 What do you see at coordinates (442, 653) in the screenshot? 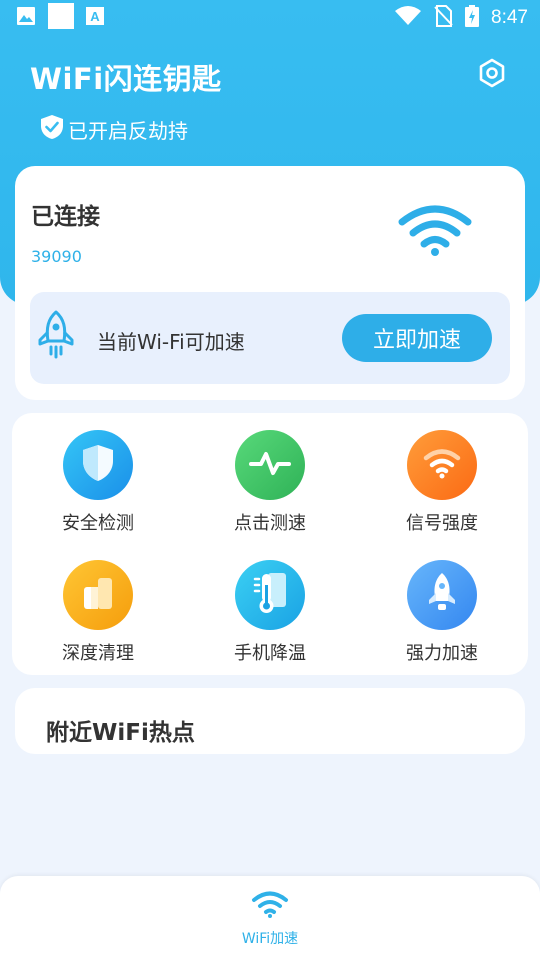
I see `tool-label: 强力加速` at bounding box center [442, 653].